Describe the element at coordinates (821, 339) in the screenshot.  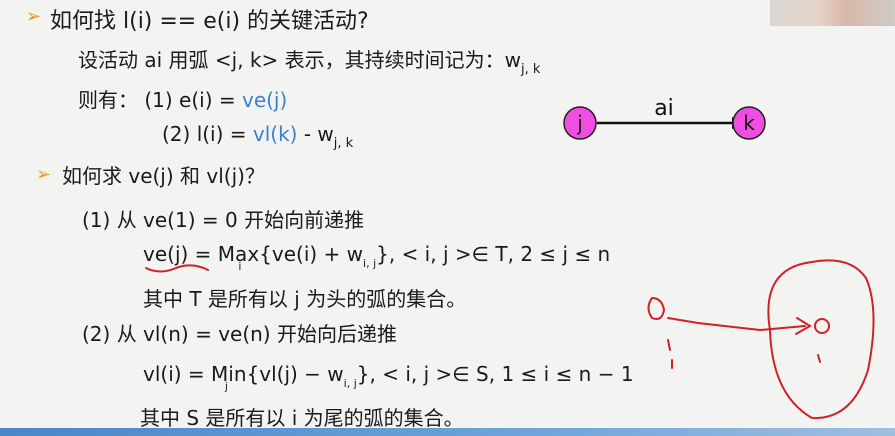
I see `sketch-ellipse` at that location.